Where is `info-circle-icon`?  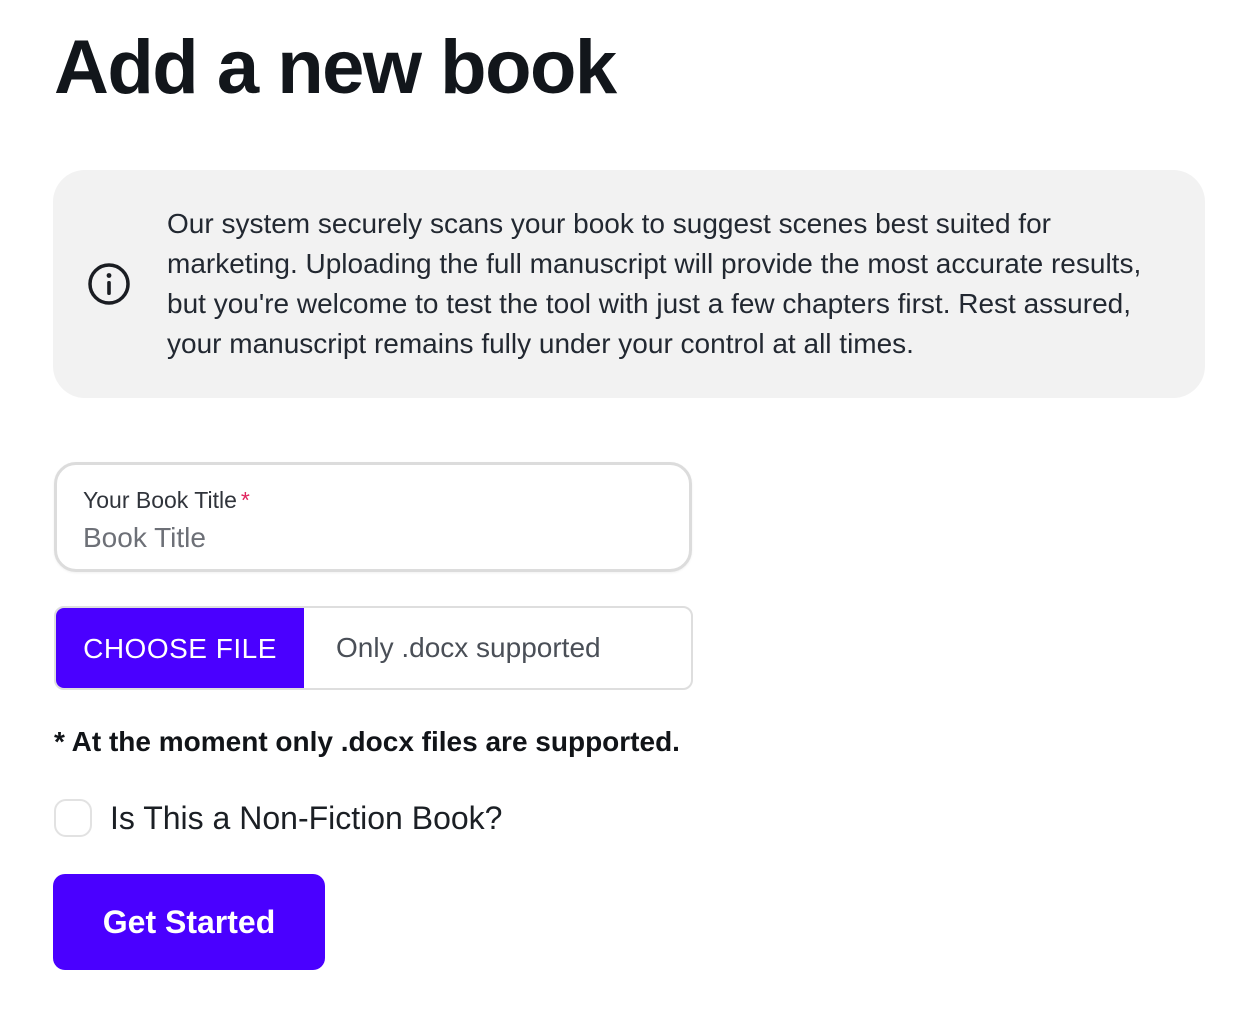
info-circle-icon is located at coordinates (109, 284).